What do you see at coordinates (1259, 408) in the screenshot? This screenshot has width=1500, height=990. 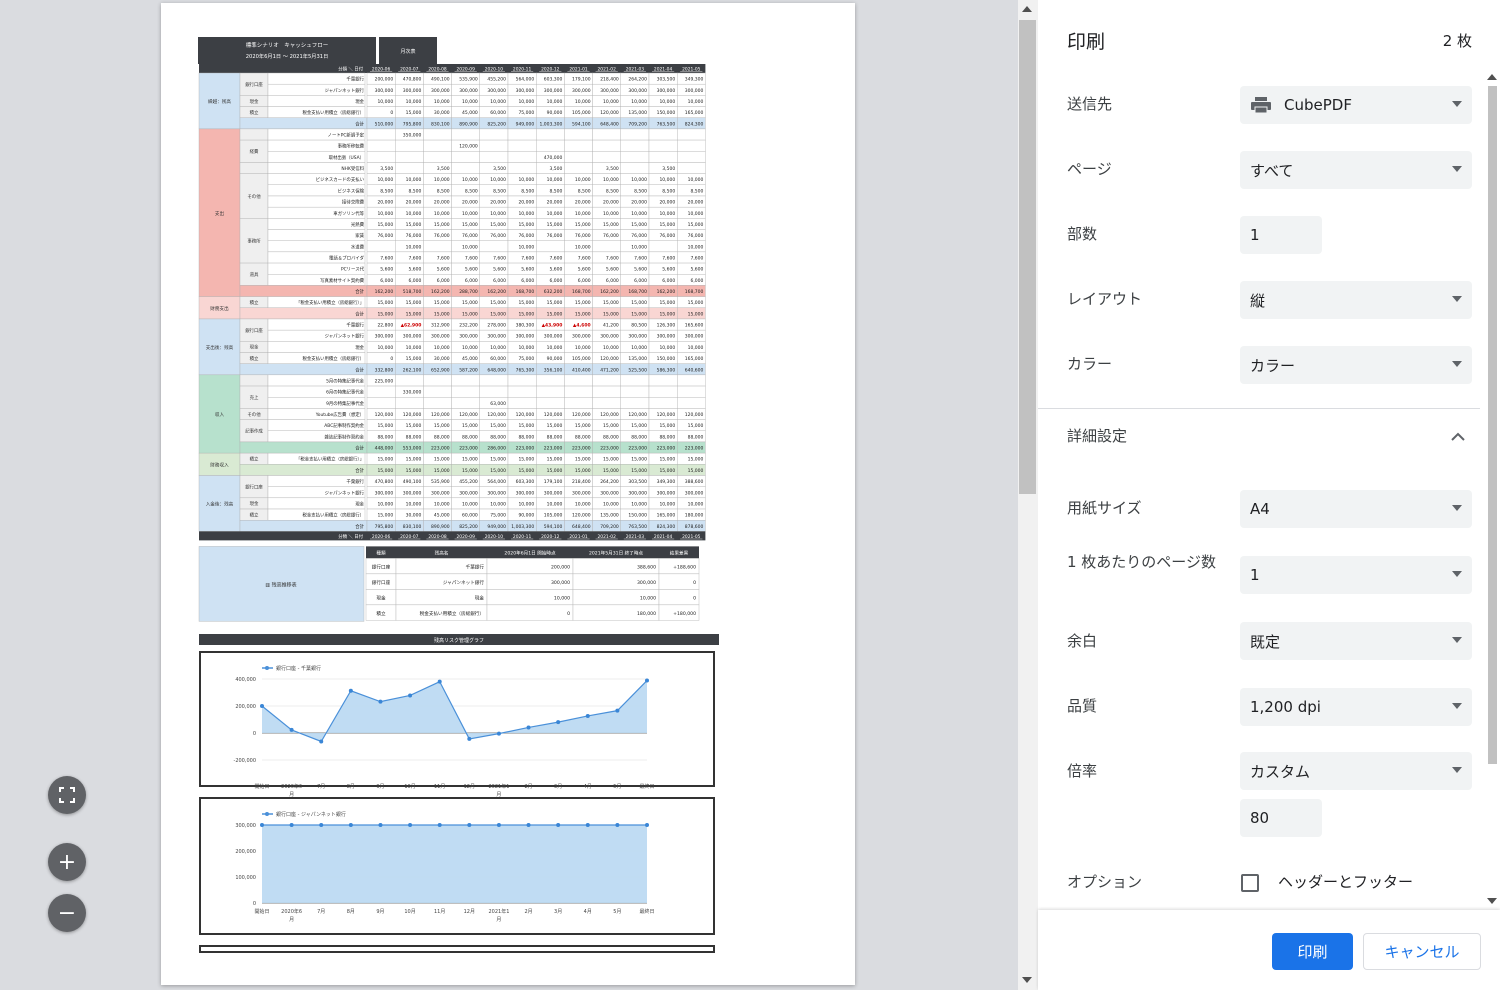 I see `section-divider` at bounding box center [1259, 408].